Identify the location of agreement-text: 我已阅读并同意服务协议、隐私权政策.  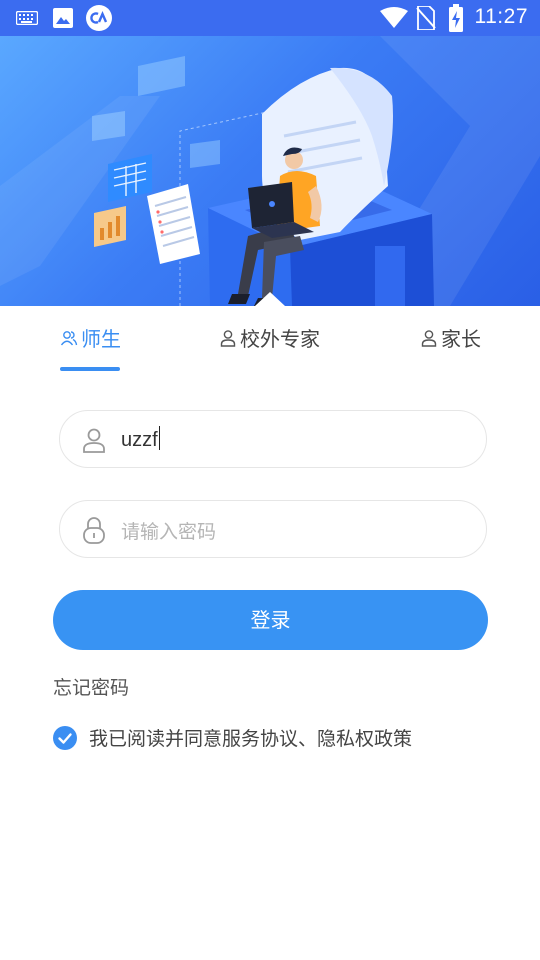
(250, 737).